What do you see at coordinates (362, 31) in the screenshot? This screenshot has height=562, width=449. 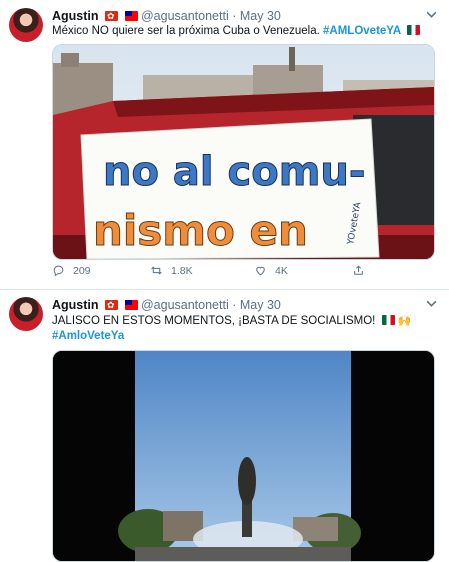 I see `hashtag-link: #AMLOveteYA` at bounding box center [362, 31].